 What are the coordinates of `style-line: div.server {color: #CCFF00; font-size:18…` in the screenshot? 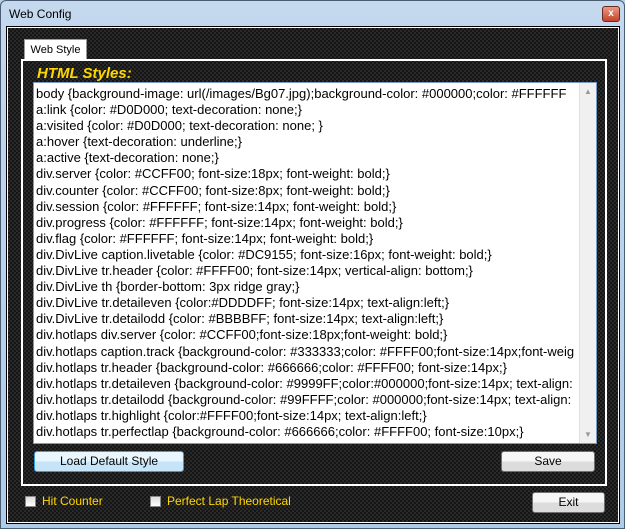 It's located at (213, 174).